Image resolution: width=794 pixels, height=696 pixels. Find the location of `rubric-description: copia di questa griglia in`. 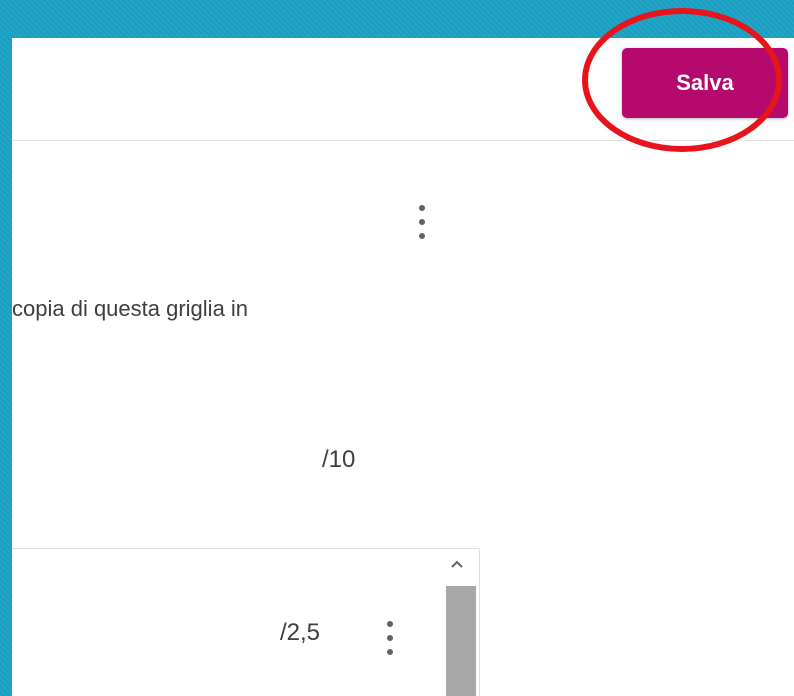

rubric-description: copia di questa griglia in is located at coordinates (130, 308).